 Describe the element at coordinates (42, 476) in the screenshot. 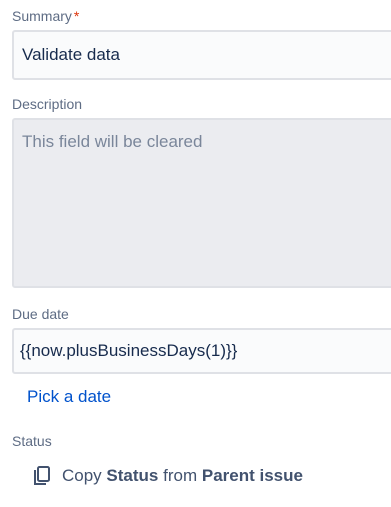

I see `copy-icon` at that location.